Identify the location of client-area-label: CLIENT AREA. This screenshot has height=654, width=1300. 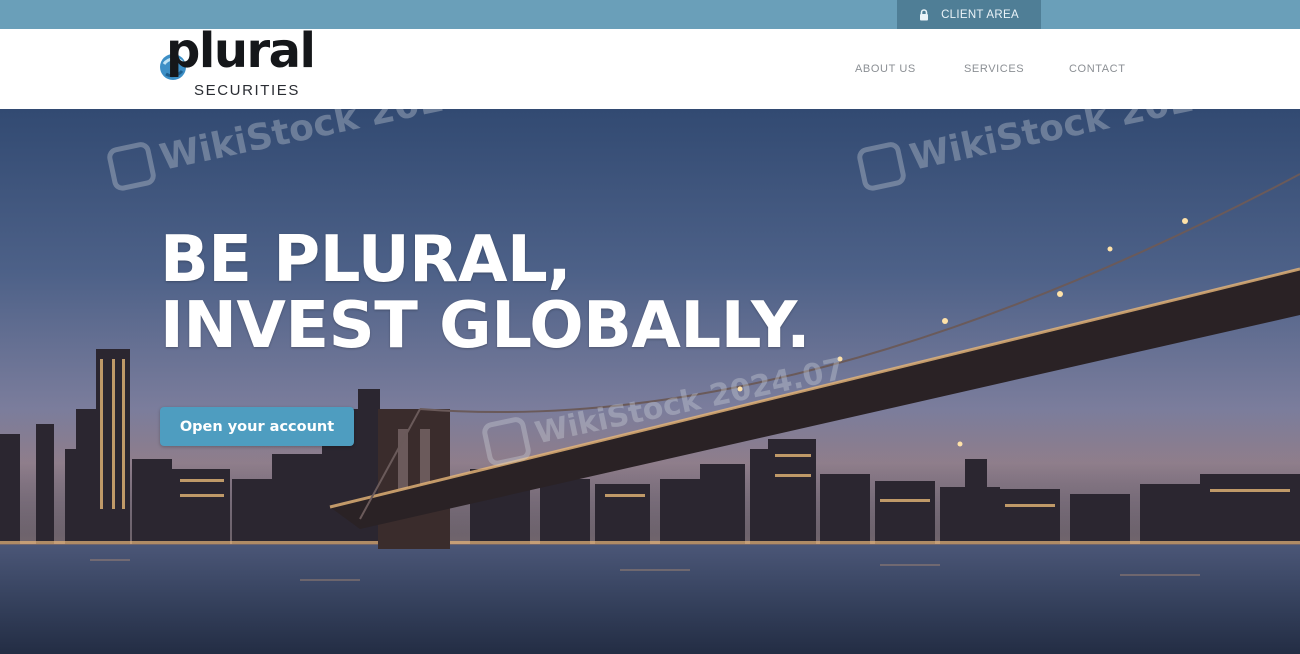
(980, 14).